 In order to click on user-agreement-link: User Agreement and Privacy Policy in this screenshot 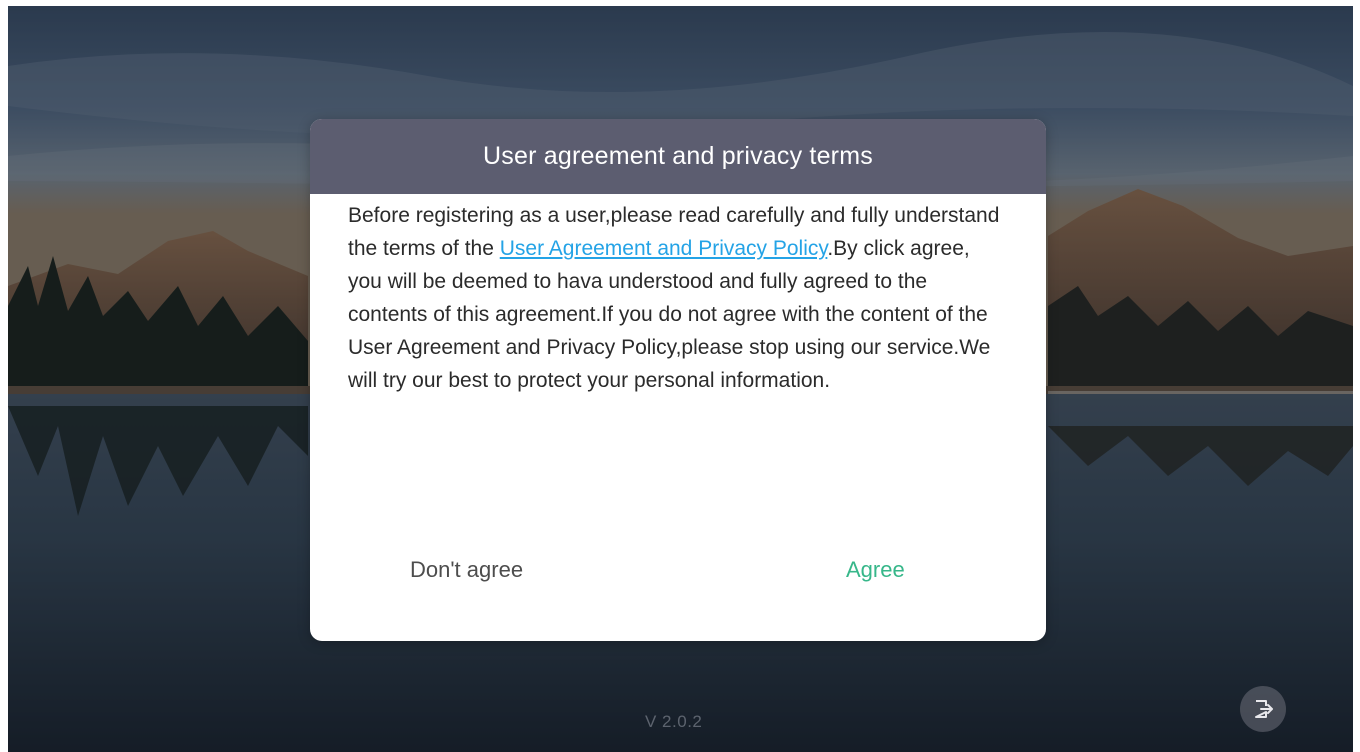, I will do `click(664, 248)`.